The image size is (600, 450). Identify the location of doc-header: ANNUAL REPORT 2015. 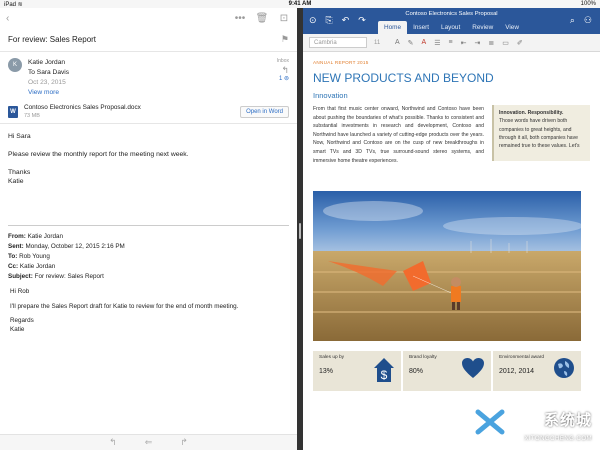
(341, 62).